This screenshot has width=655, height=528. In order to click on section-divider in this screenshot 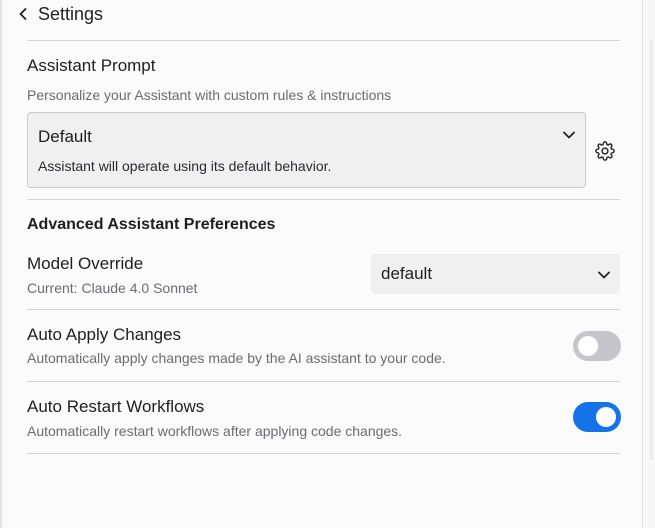, I will do `click(323, 199)`.